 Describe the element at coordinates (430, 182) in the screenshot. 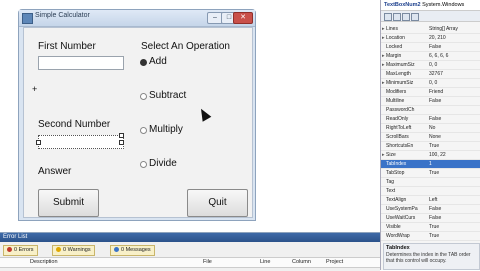

I see `property-row: Tag` at that location.